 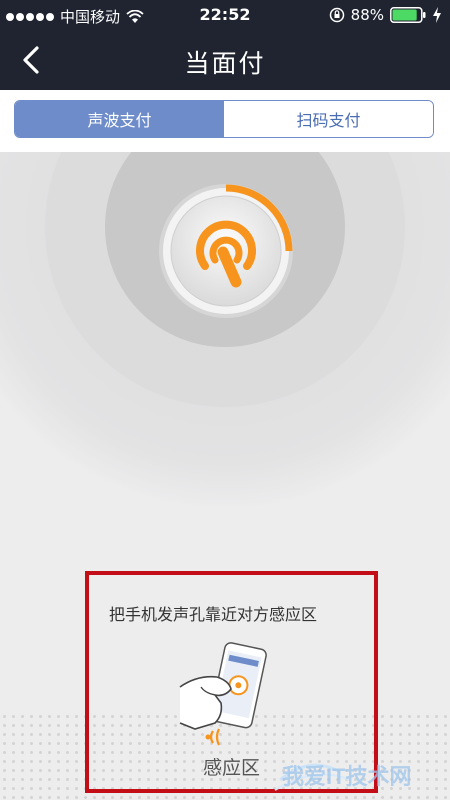 What do you see at coordinates (336, 15) in the screenshot?
I see `rotation-lock-icon` at bounding box center [336, 15].